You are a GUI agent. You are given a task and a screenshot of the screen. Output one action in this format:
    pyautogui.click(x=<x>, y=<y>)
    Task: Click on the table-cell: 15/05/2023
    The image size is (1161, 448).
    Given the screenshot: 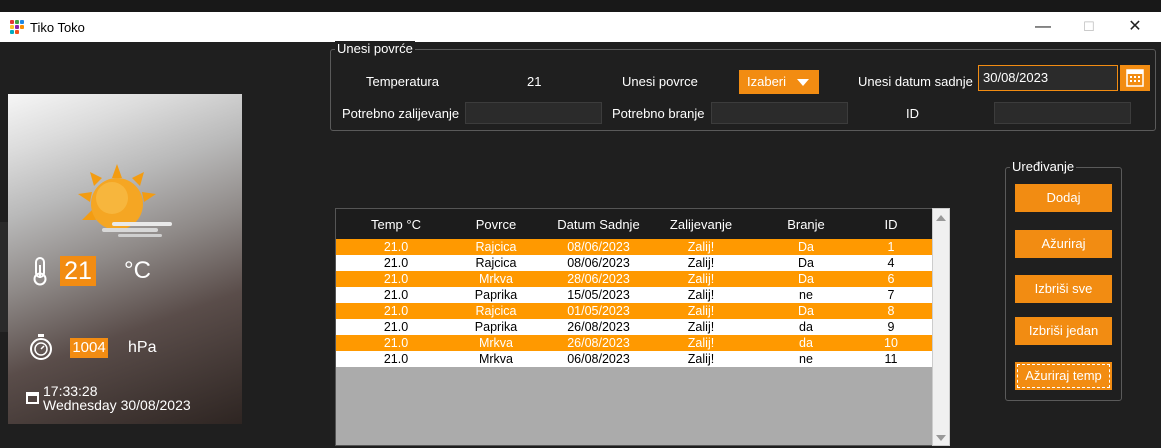 What is the action you would take?
    pyautogui.click(x=598, y=295)
    